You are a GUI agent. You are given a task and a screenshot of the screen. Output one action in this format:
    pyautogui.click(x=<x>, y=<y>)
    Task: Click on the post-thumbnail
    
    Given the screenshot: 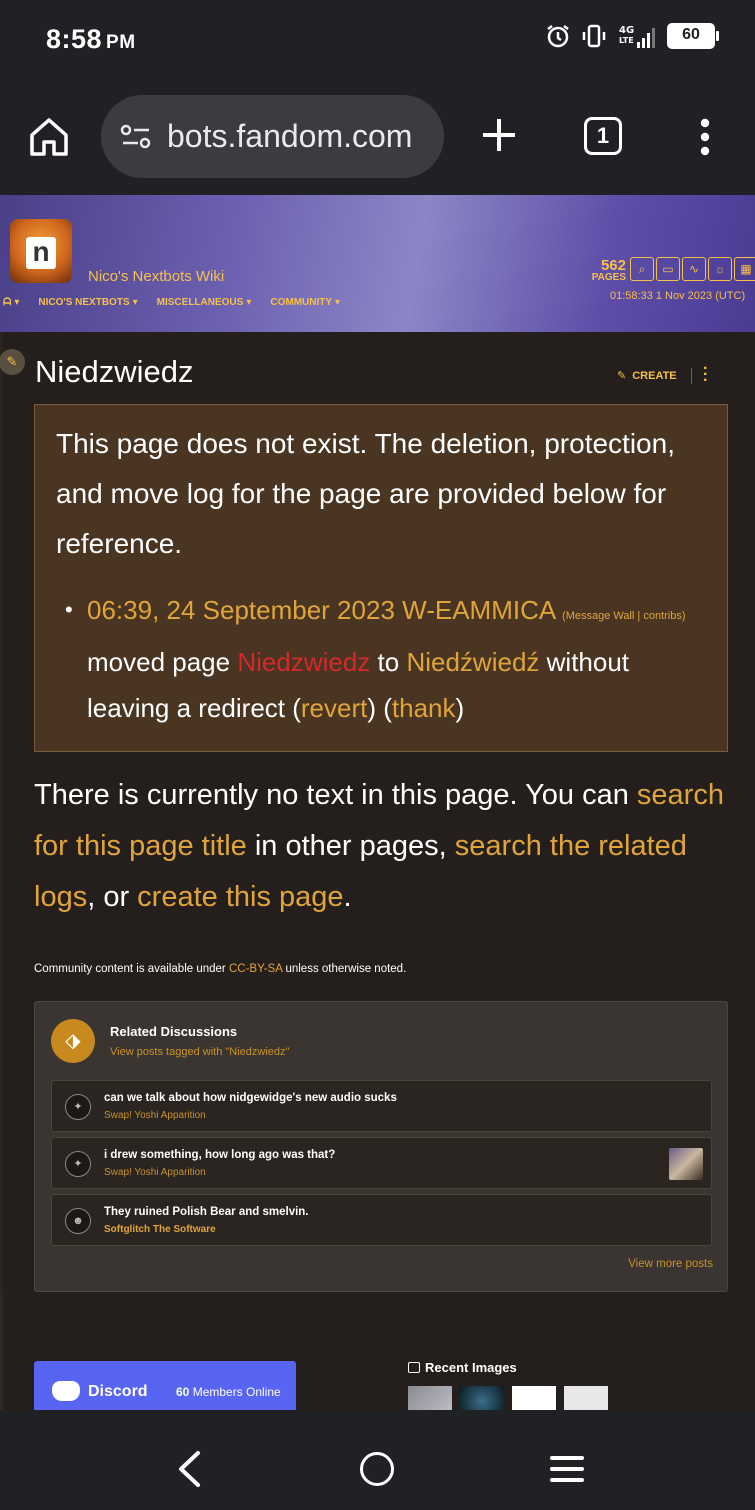 What is the action you would take?
    pyautogui.click(x=686, y=1164)
    